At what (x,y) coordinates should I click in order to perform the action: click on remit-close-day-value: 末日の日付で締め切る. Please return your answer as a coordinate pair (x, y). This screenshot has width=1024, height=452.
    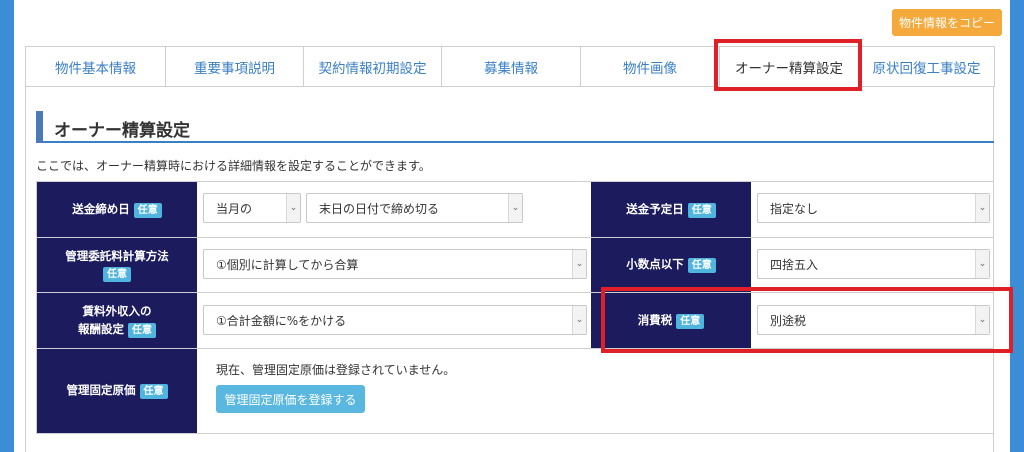
    Looking at the image, I should click on (379, 208).